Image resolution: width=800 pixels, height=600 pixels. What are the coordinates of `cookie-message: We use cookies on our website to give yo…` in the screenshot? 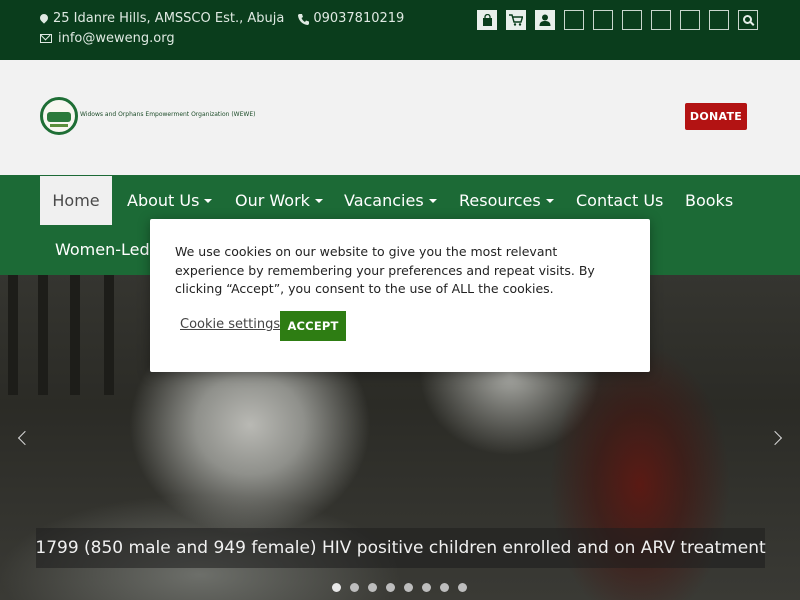 It's located at (385, 270).